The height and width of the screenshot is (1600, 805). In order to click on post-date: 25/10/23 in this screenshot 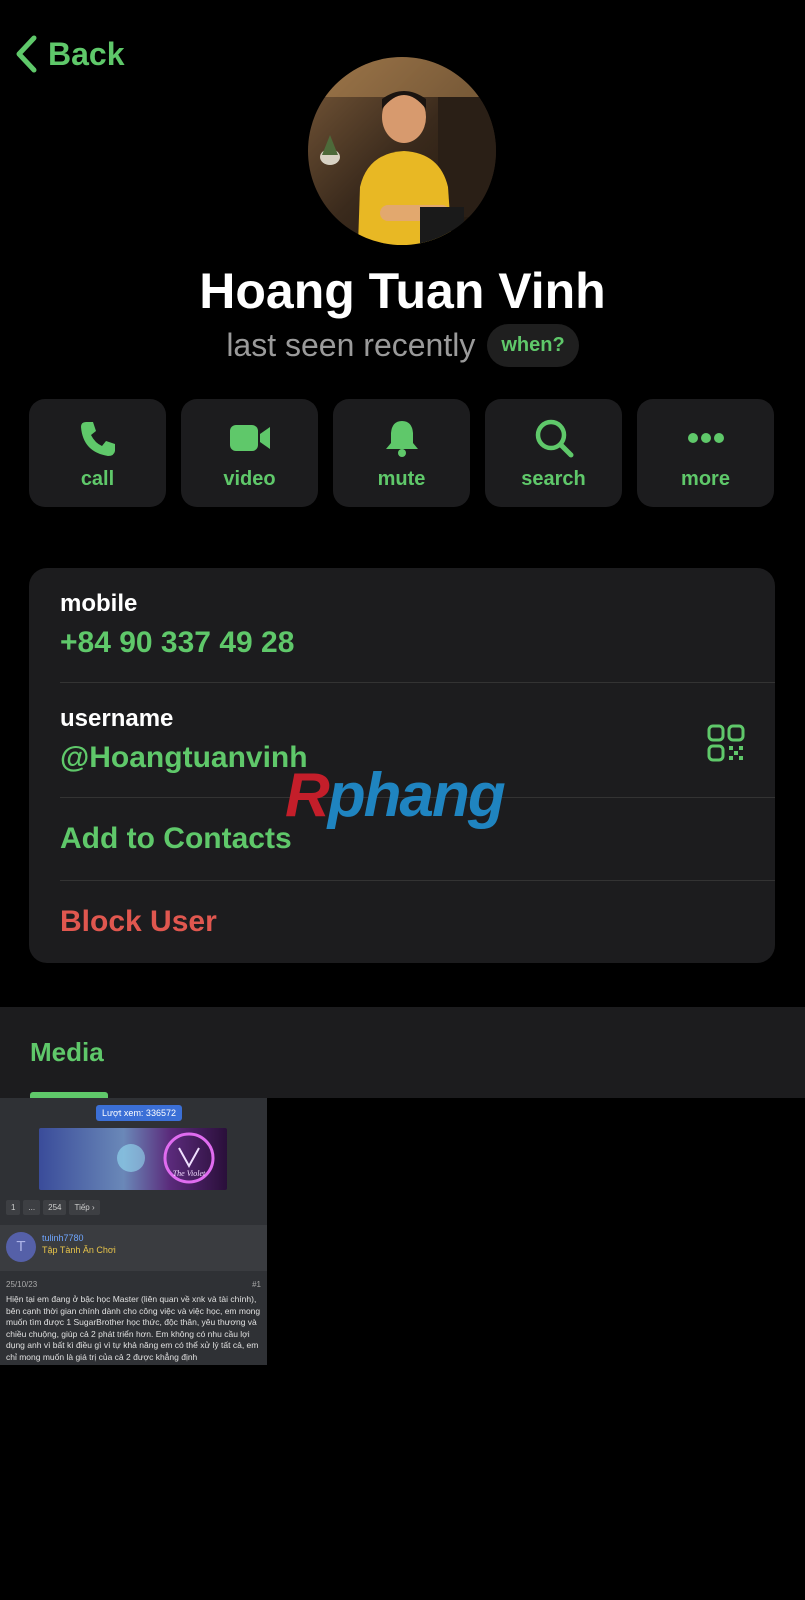, I will do `click(22, 1284)`.